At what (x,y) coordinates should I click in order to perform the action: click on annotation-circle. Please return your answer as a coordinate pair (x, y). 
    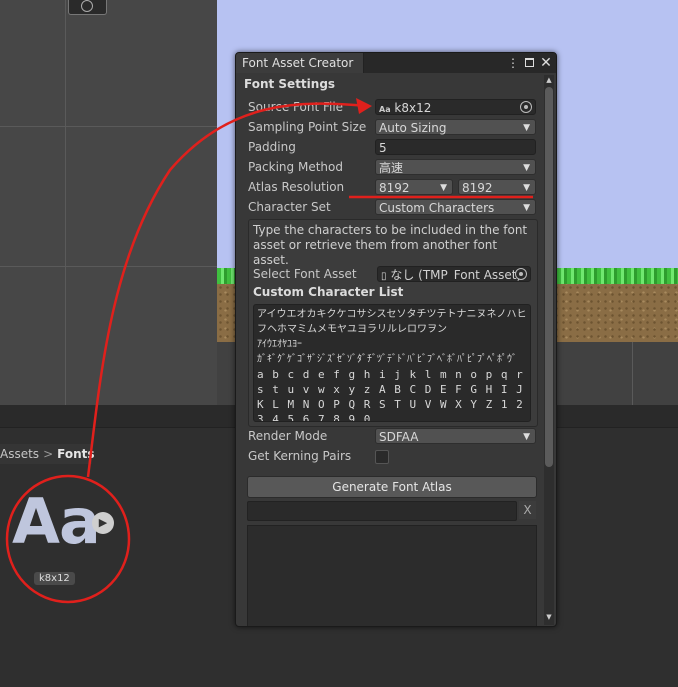
    Looking at the image, I should click on (68, 539).